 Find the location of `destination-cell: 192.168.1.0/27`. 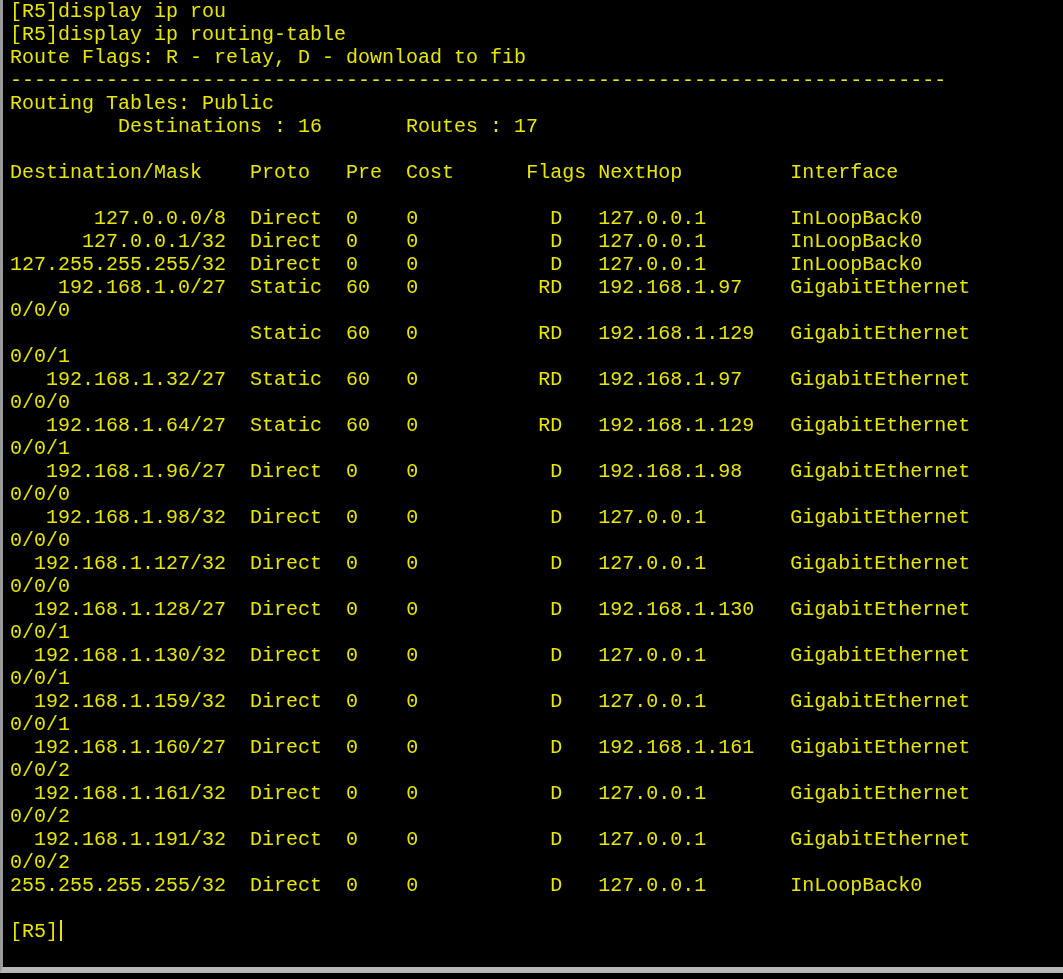

destination-cell: 192.168.1.0/27 is located at coordinates (142, 287).